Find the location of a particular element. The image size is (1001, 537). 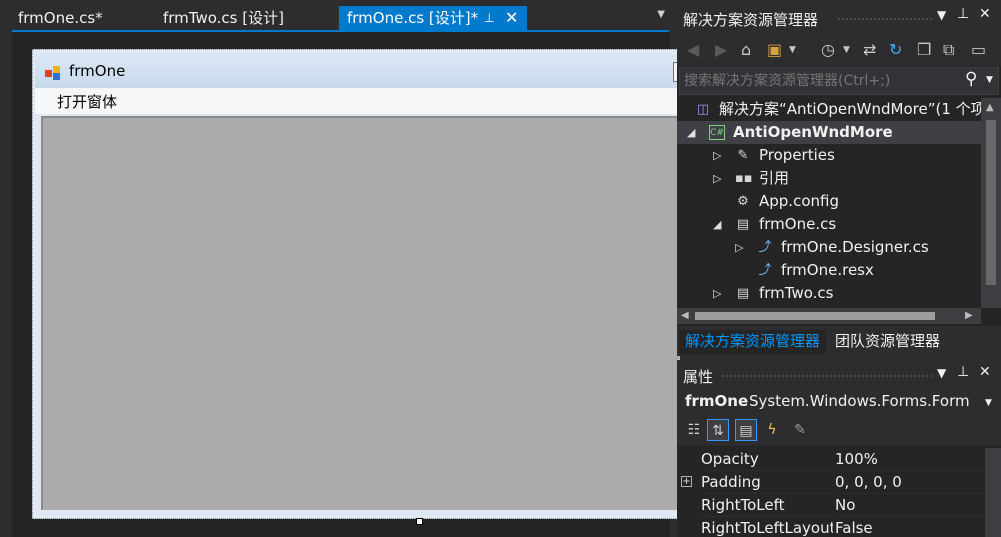

tree-vertical-scrollbar: ▲ is located at coordinates (991, 203).